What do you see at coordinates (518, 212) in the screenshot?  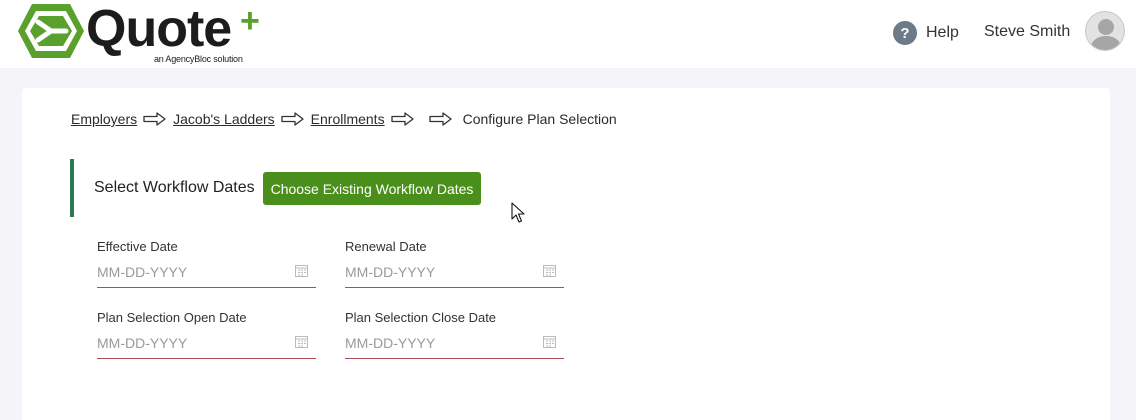 I see `mouse-pointer-icon` at bounding box center [518, 212].